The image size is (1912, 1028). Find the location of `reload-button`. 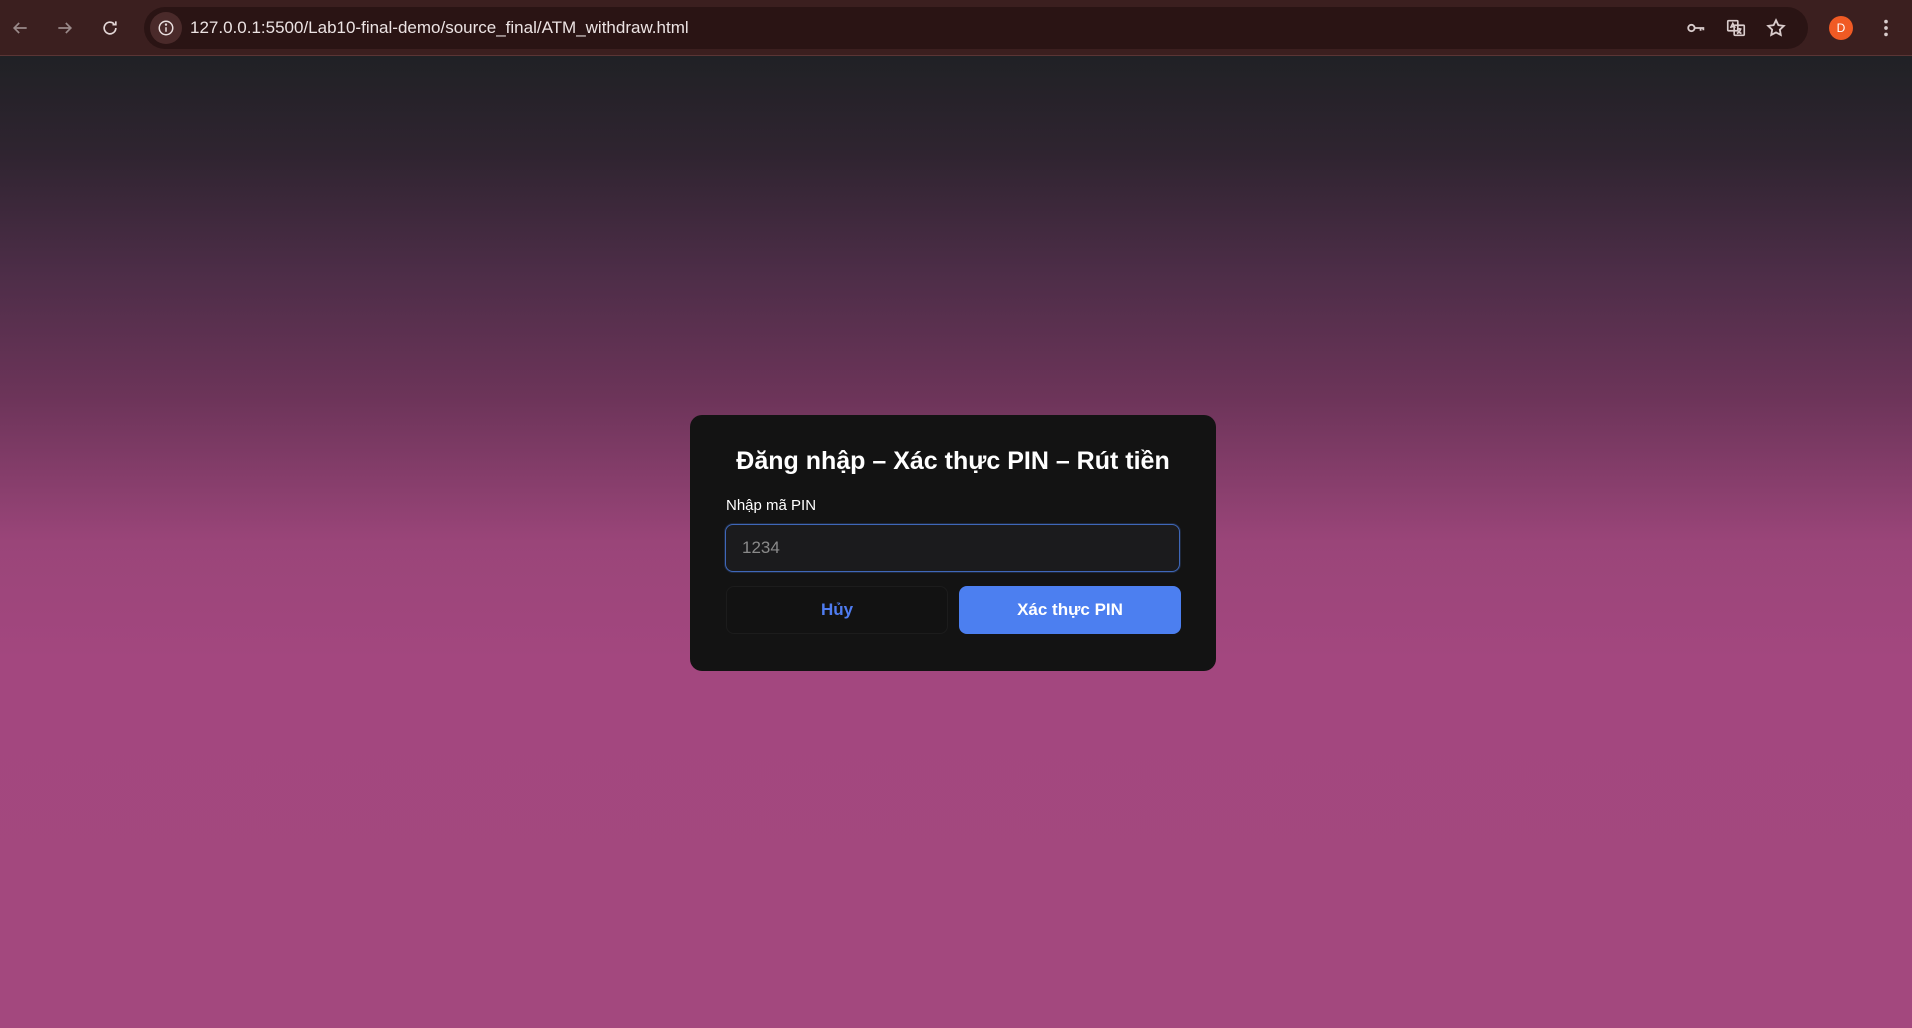

reload-button is located at coordinates (110, 28).